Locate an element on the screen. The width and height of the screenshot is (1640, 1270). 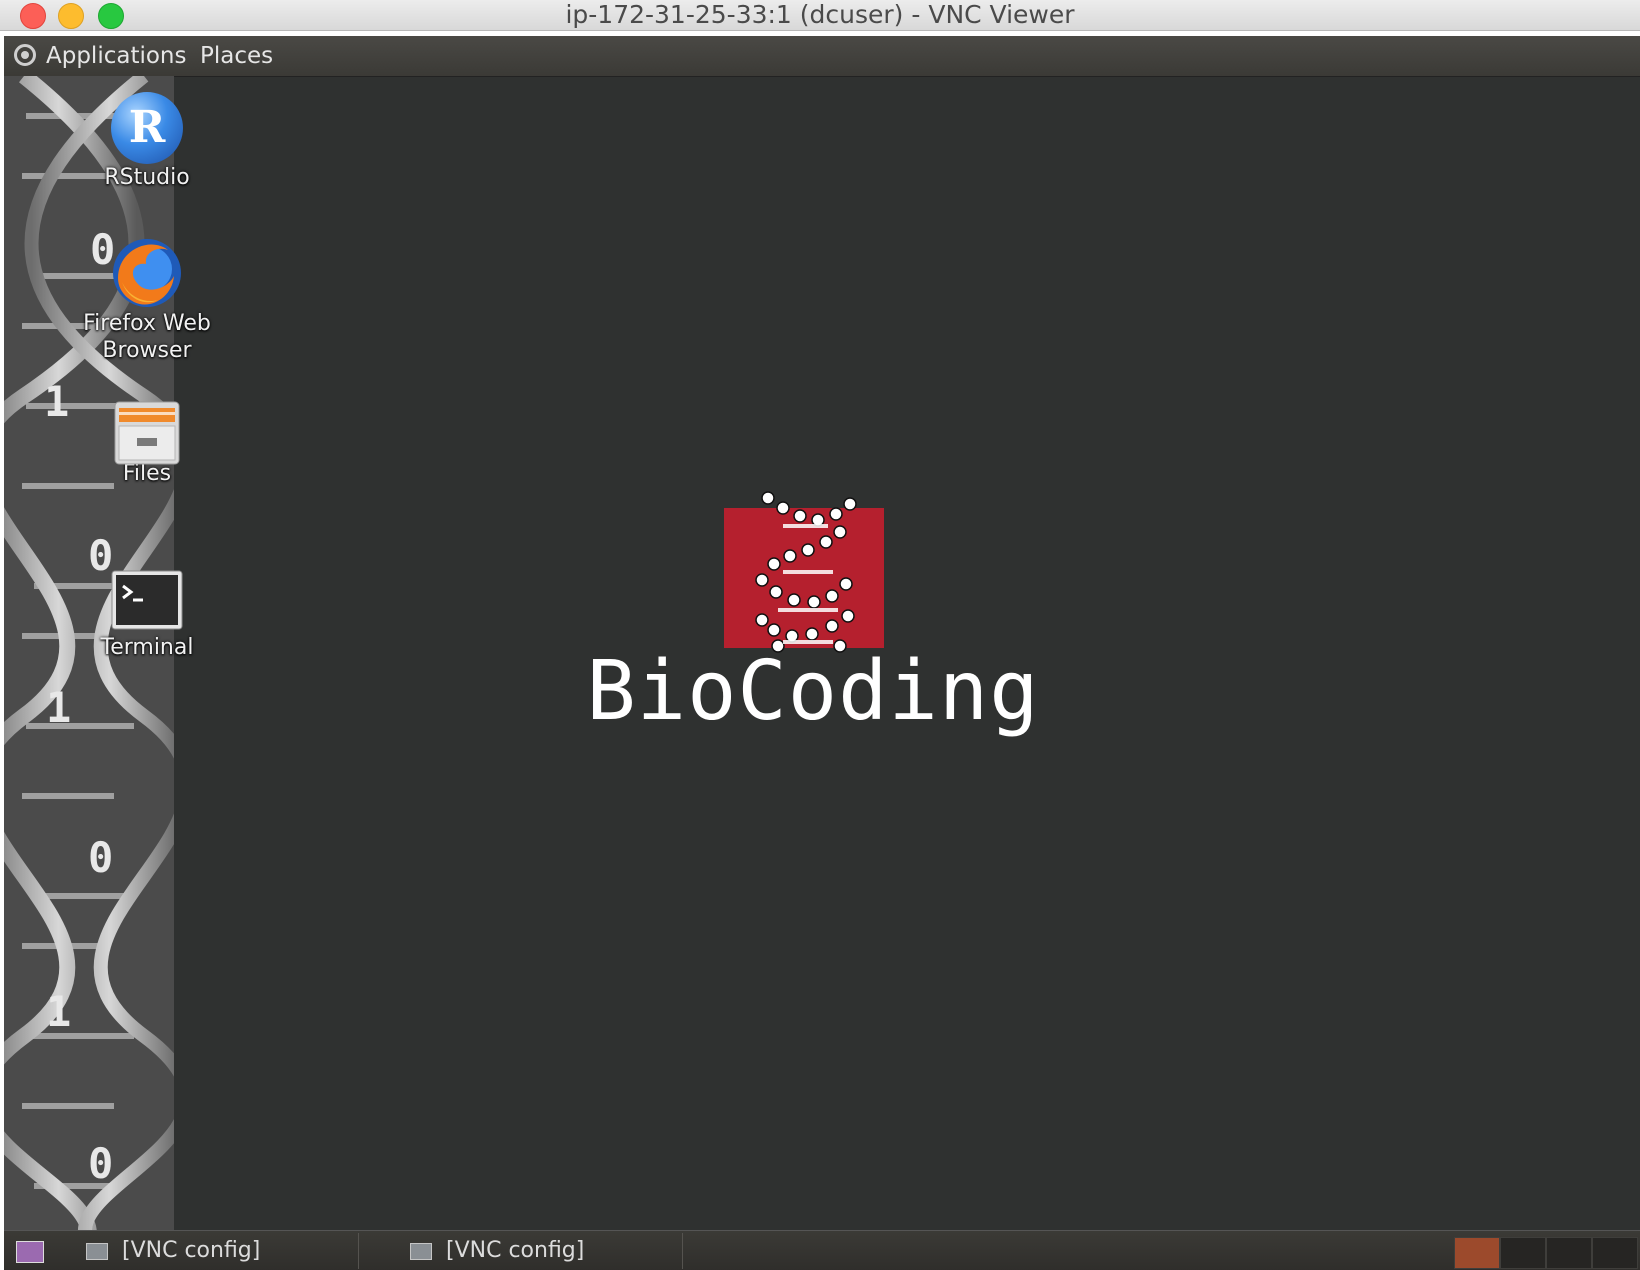
desktop-icon-label: RStudio is located at coordinates (147, 177).